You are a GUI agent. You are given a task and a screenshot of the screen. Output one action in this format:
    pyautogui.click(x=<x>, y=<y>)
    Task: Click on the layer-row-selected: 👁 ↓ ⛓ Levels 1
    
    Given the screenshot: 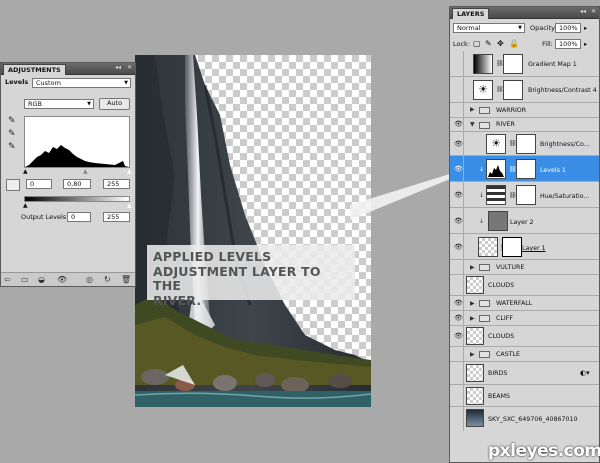 What is the action you would take?
    pyautogui.click(x=524, y=169)
    